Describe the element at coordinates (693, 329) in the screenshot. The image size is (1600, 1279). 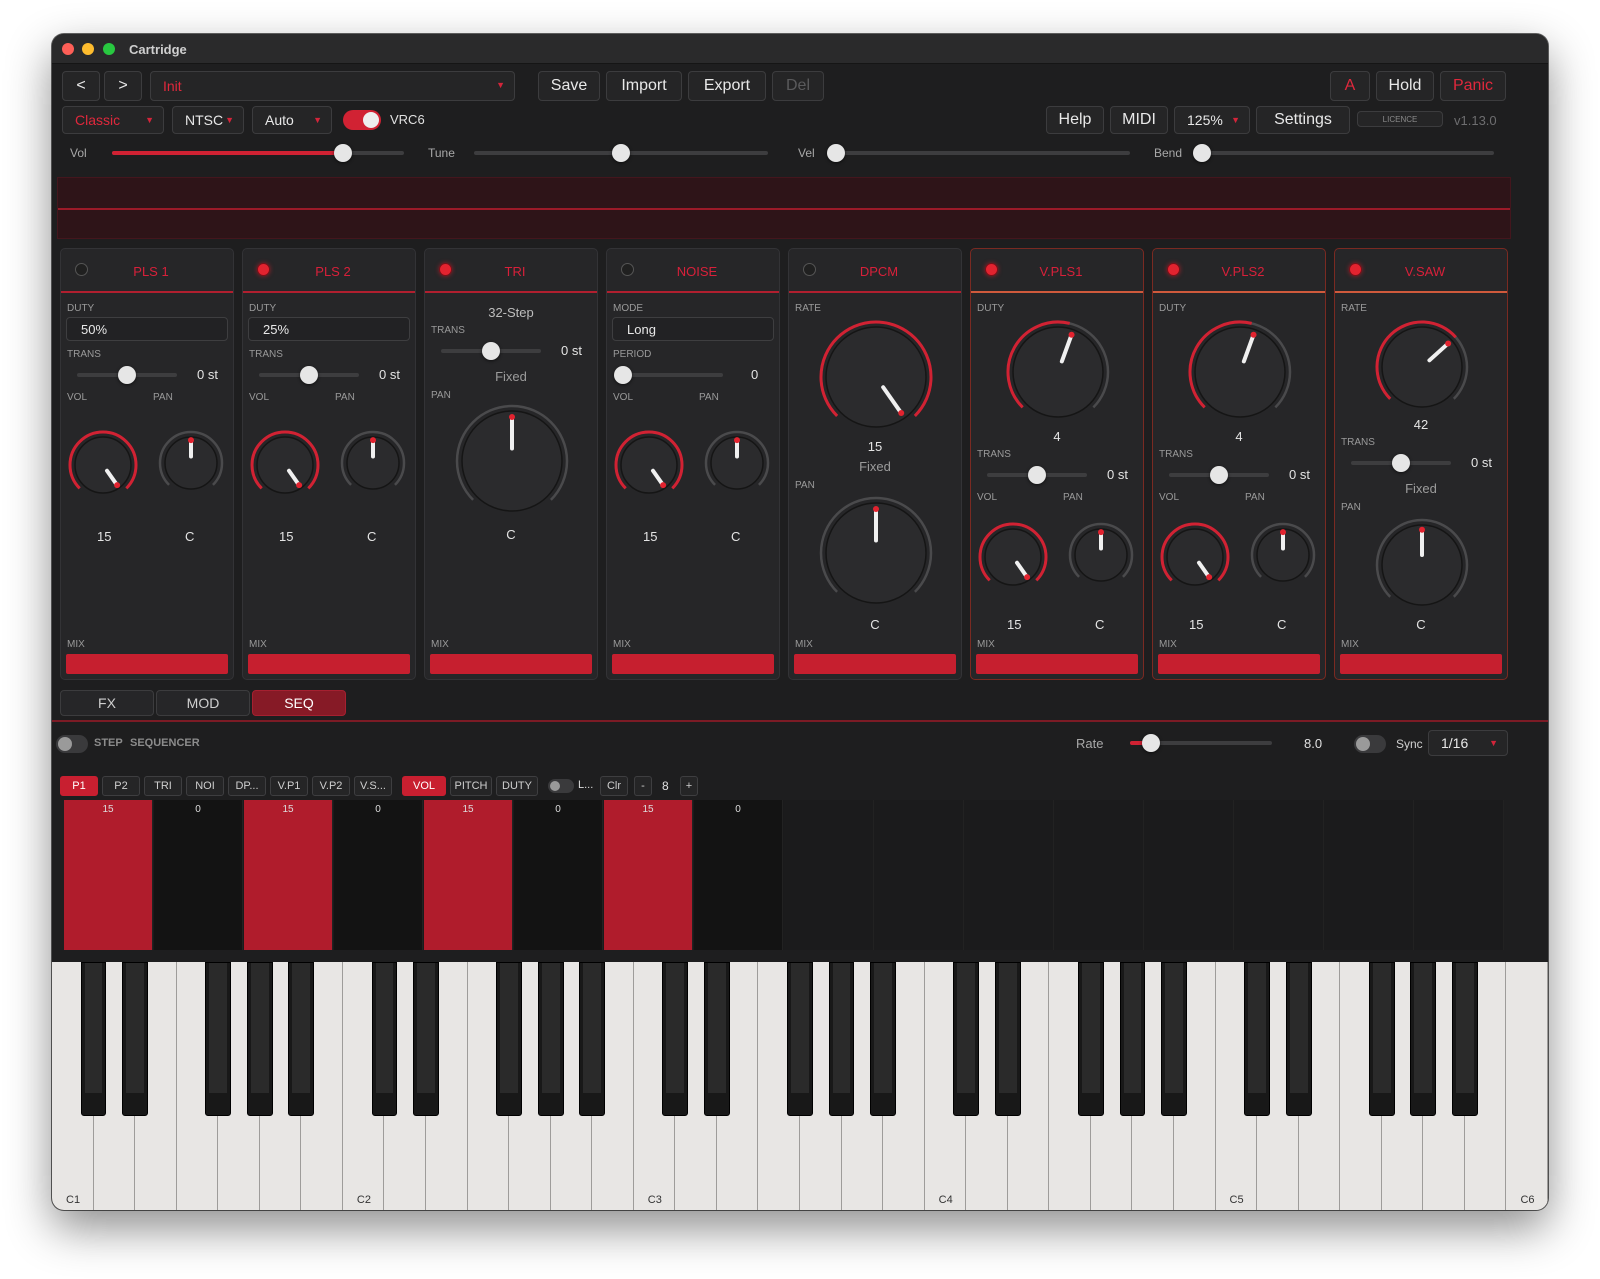
I see `noise-mode-dropdown: Long` at that location.